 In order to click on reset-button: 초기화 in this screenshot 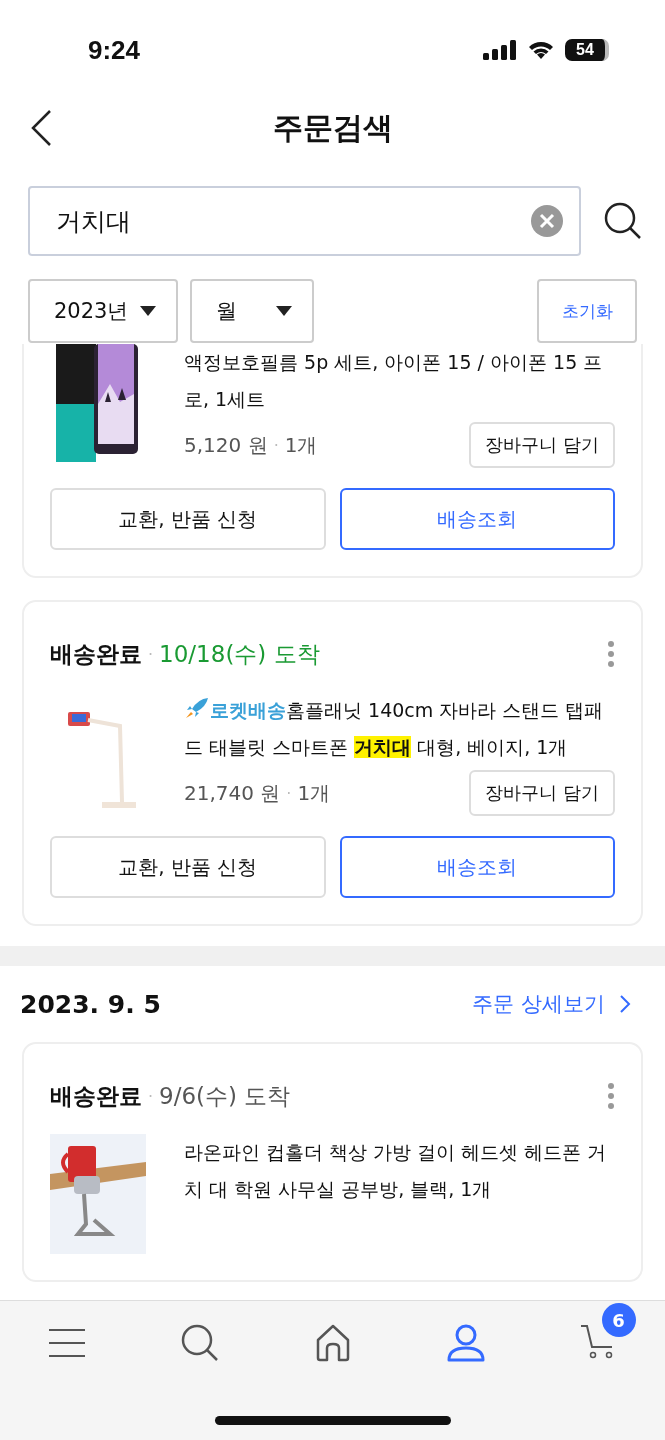, I will do `click(587, 311)`.